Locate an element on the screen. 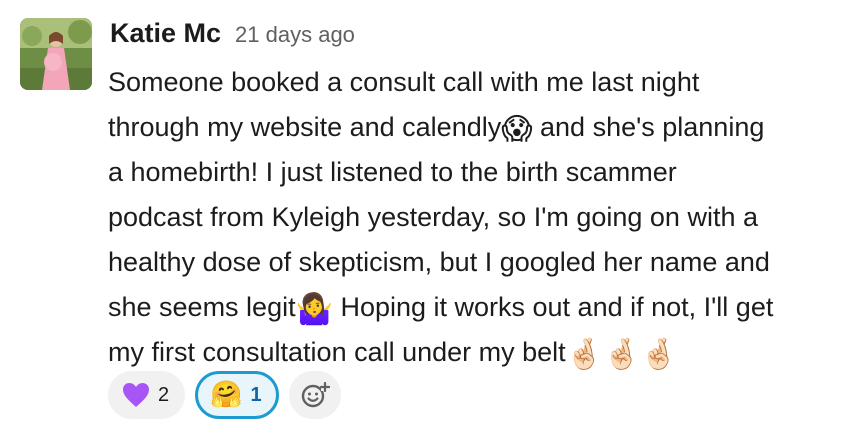 This screenshot has height=434, width=856. purple-heart-icon is located at coordinates (136, 395).